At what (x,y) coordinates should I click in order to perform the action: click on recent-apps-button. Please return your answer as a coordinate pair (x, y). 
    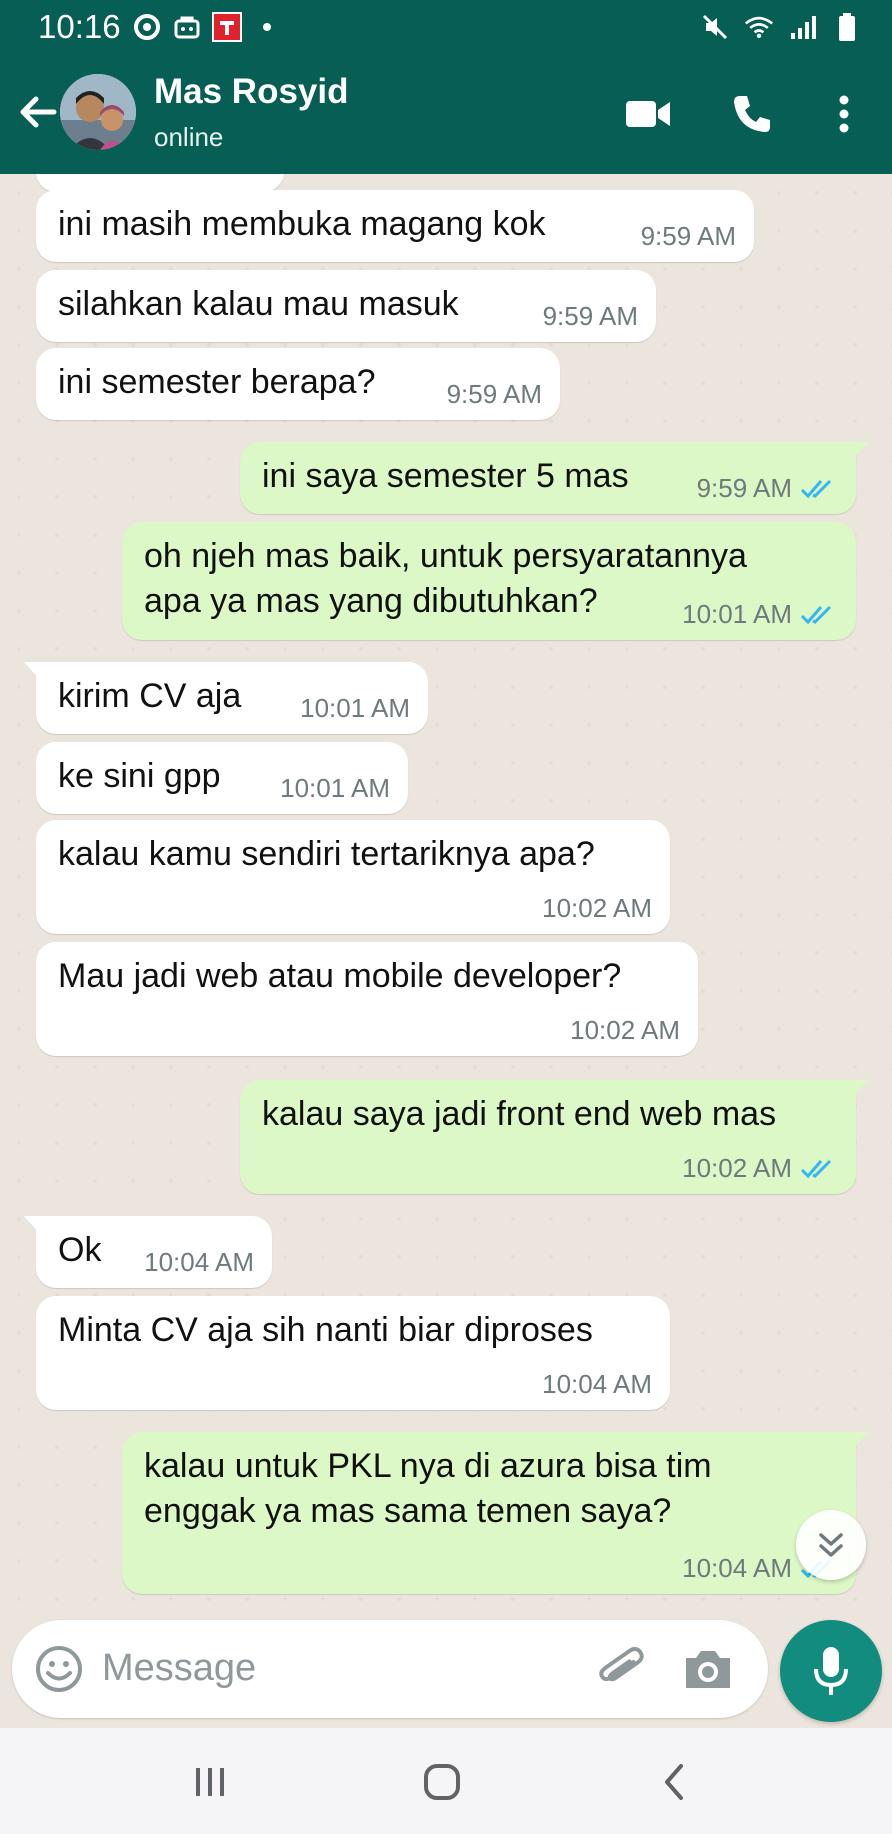
    Looking at the image, I should click on (210, 1782).